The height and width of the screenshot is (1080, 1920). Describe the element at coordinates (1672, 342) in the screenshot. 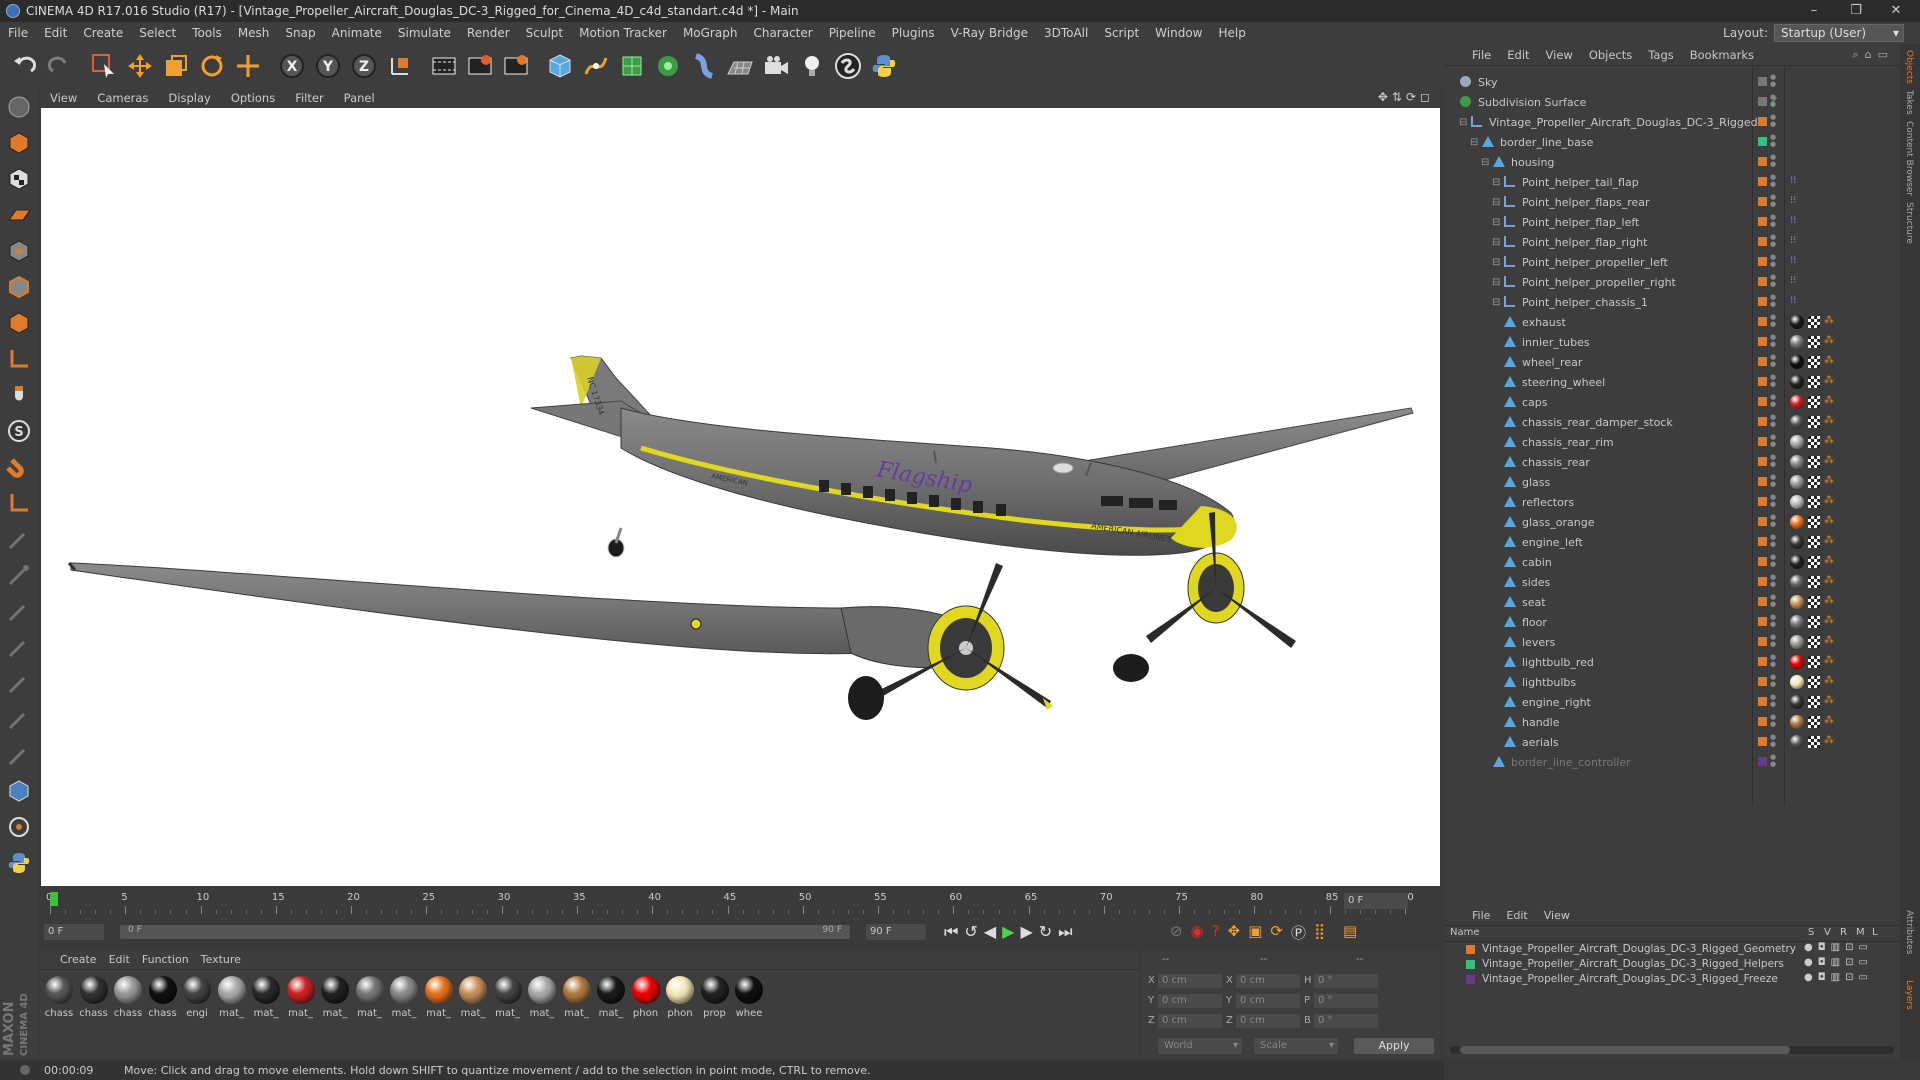

I see `object-row: innier_tubes ● ● ⁂` at that location.